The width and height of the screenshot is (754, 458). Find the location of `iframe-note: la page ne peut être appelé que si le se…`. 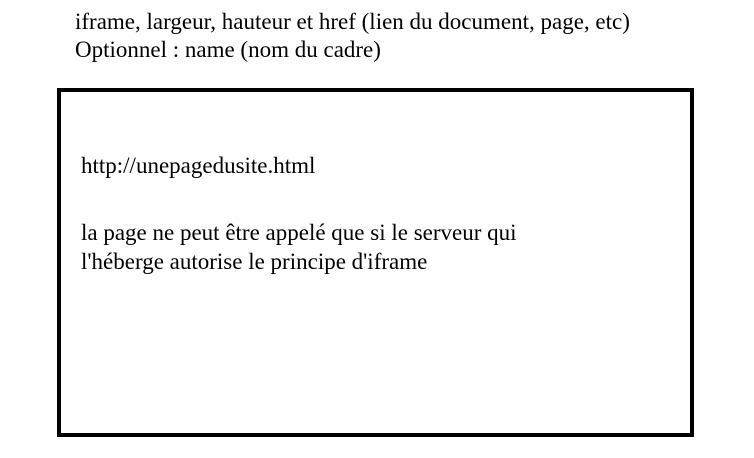

iframe-note: la page ne peut être appelé que si le se… is located at coordinates (299, 247).